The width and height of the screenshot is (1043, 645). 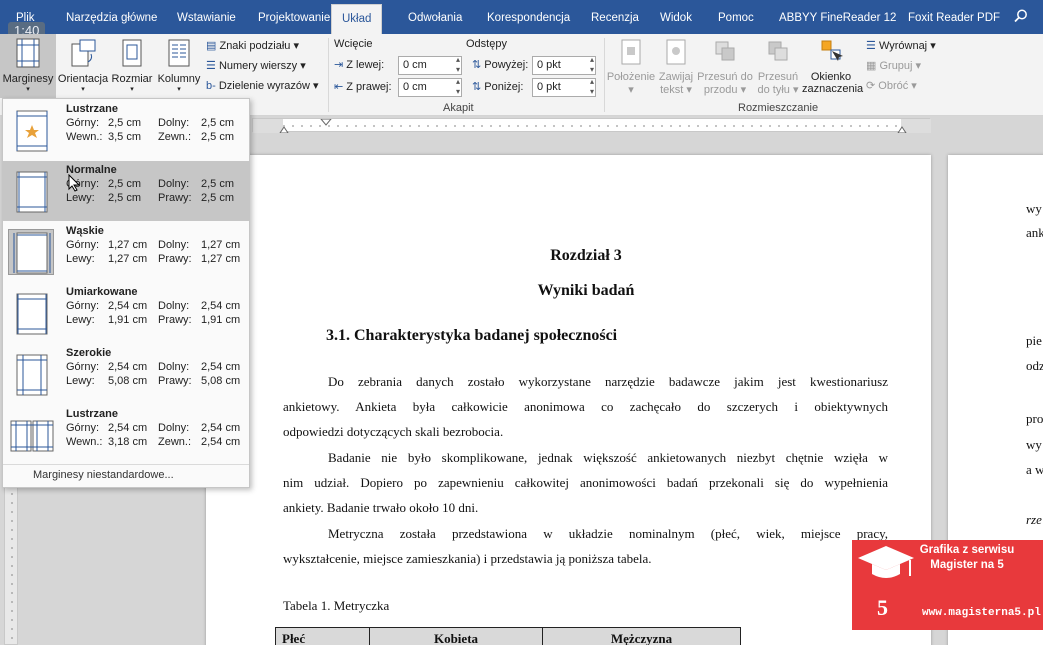 I want to click on send-backward-button: Przesuń do tyłu ▾, so click(x=778, y=67).